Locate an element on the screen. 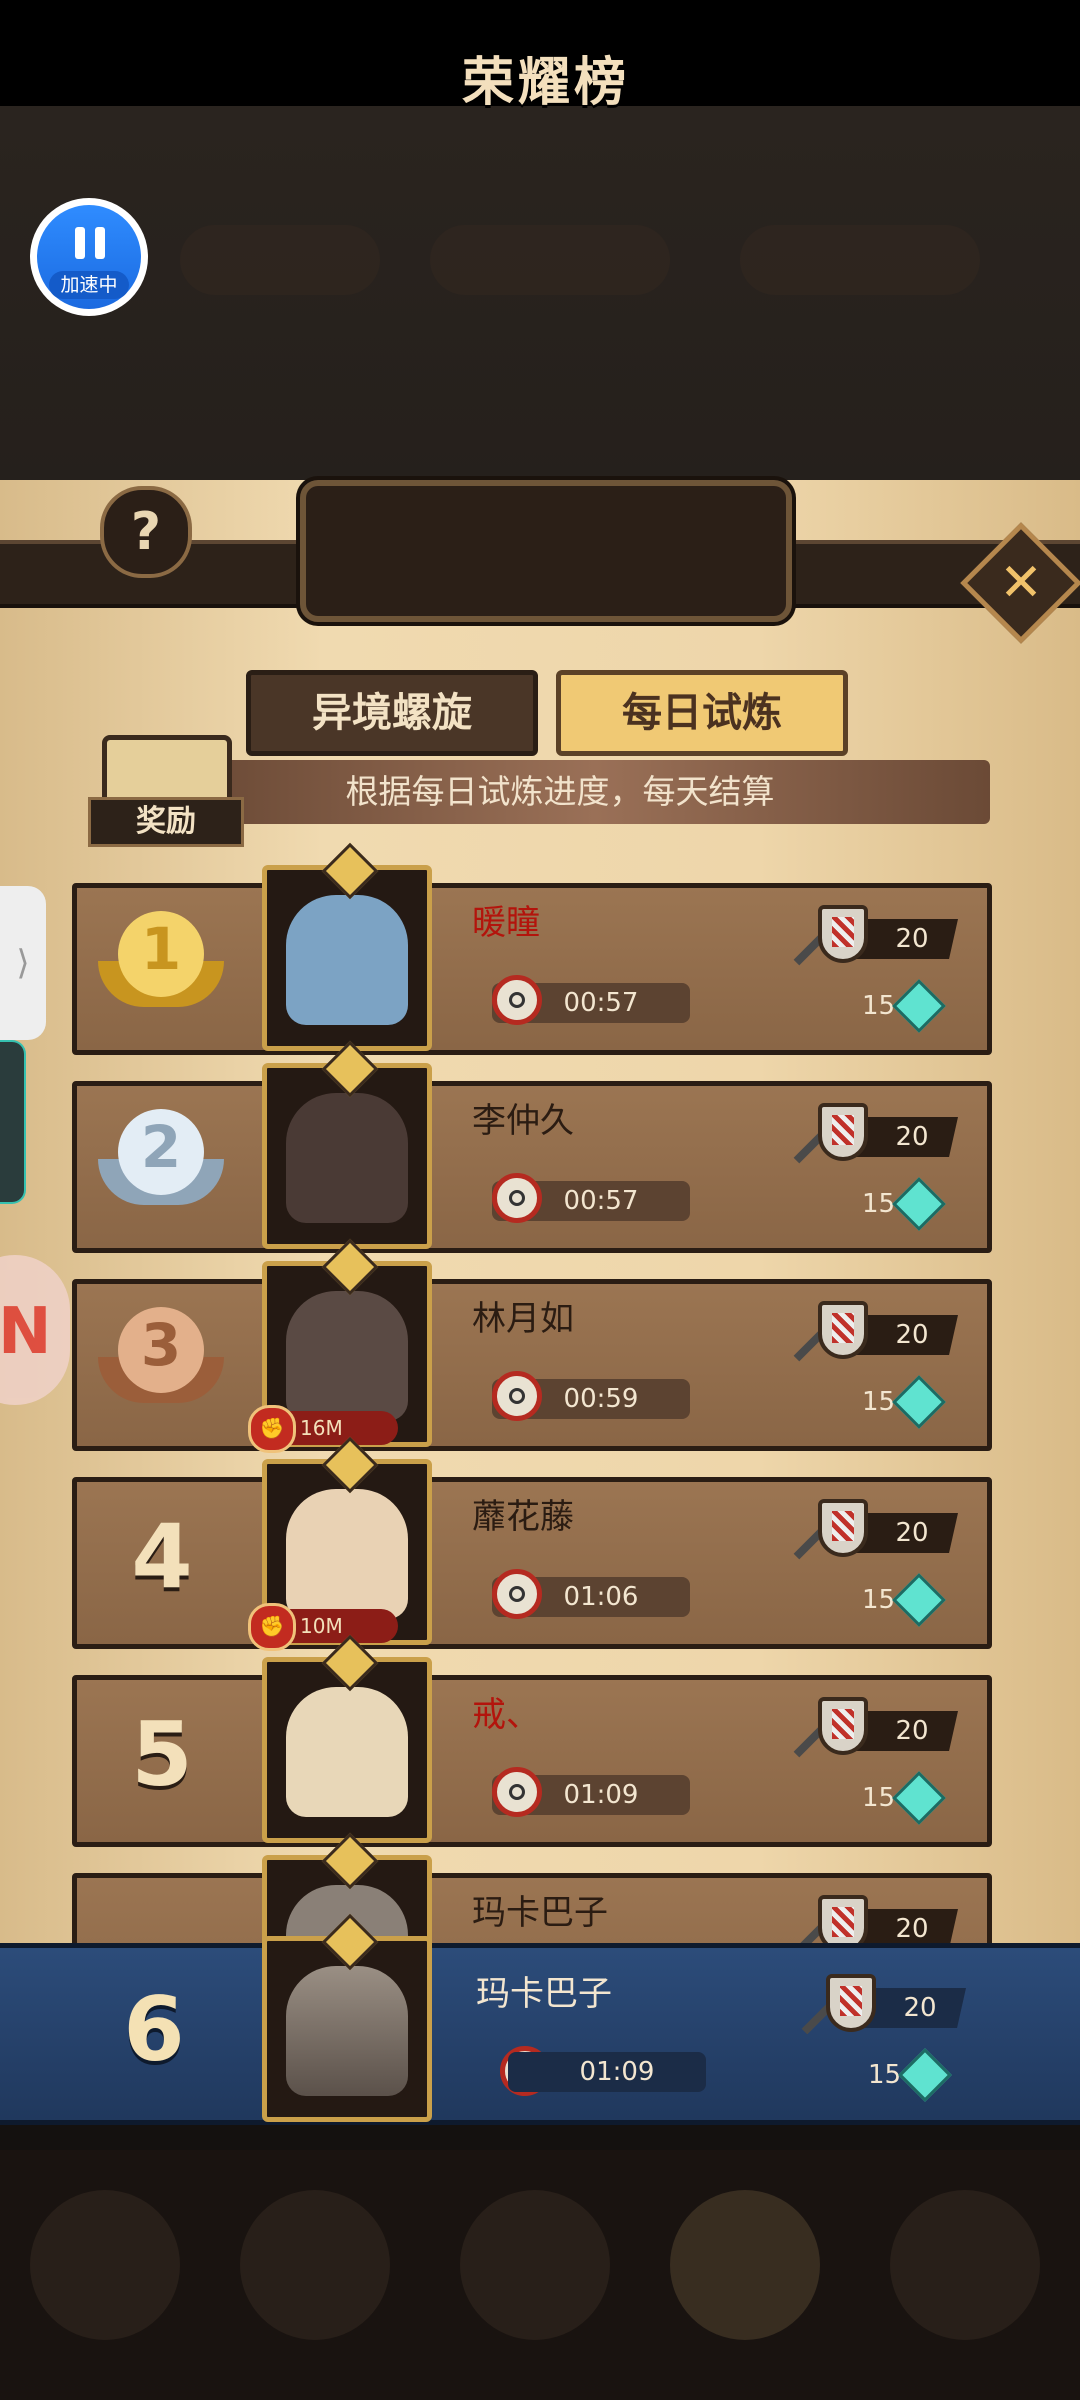 This screenshot has height=2400, width=1080. my-shield-stat: 20 is located at coordinates (888, 2004).